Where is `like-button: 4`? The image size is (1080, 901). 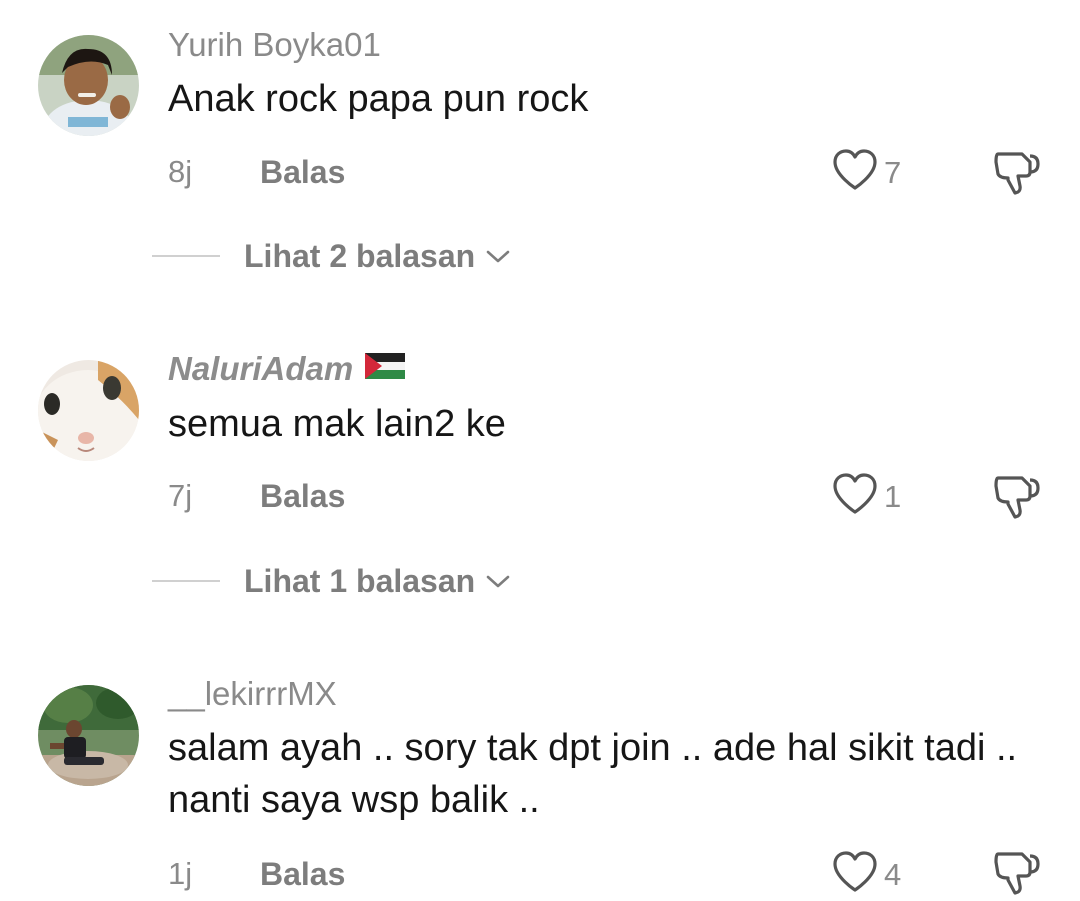 like-button: 4 is located at coordinates (866, 874).